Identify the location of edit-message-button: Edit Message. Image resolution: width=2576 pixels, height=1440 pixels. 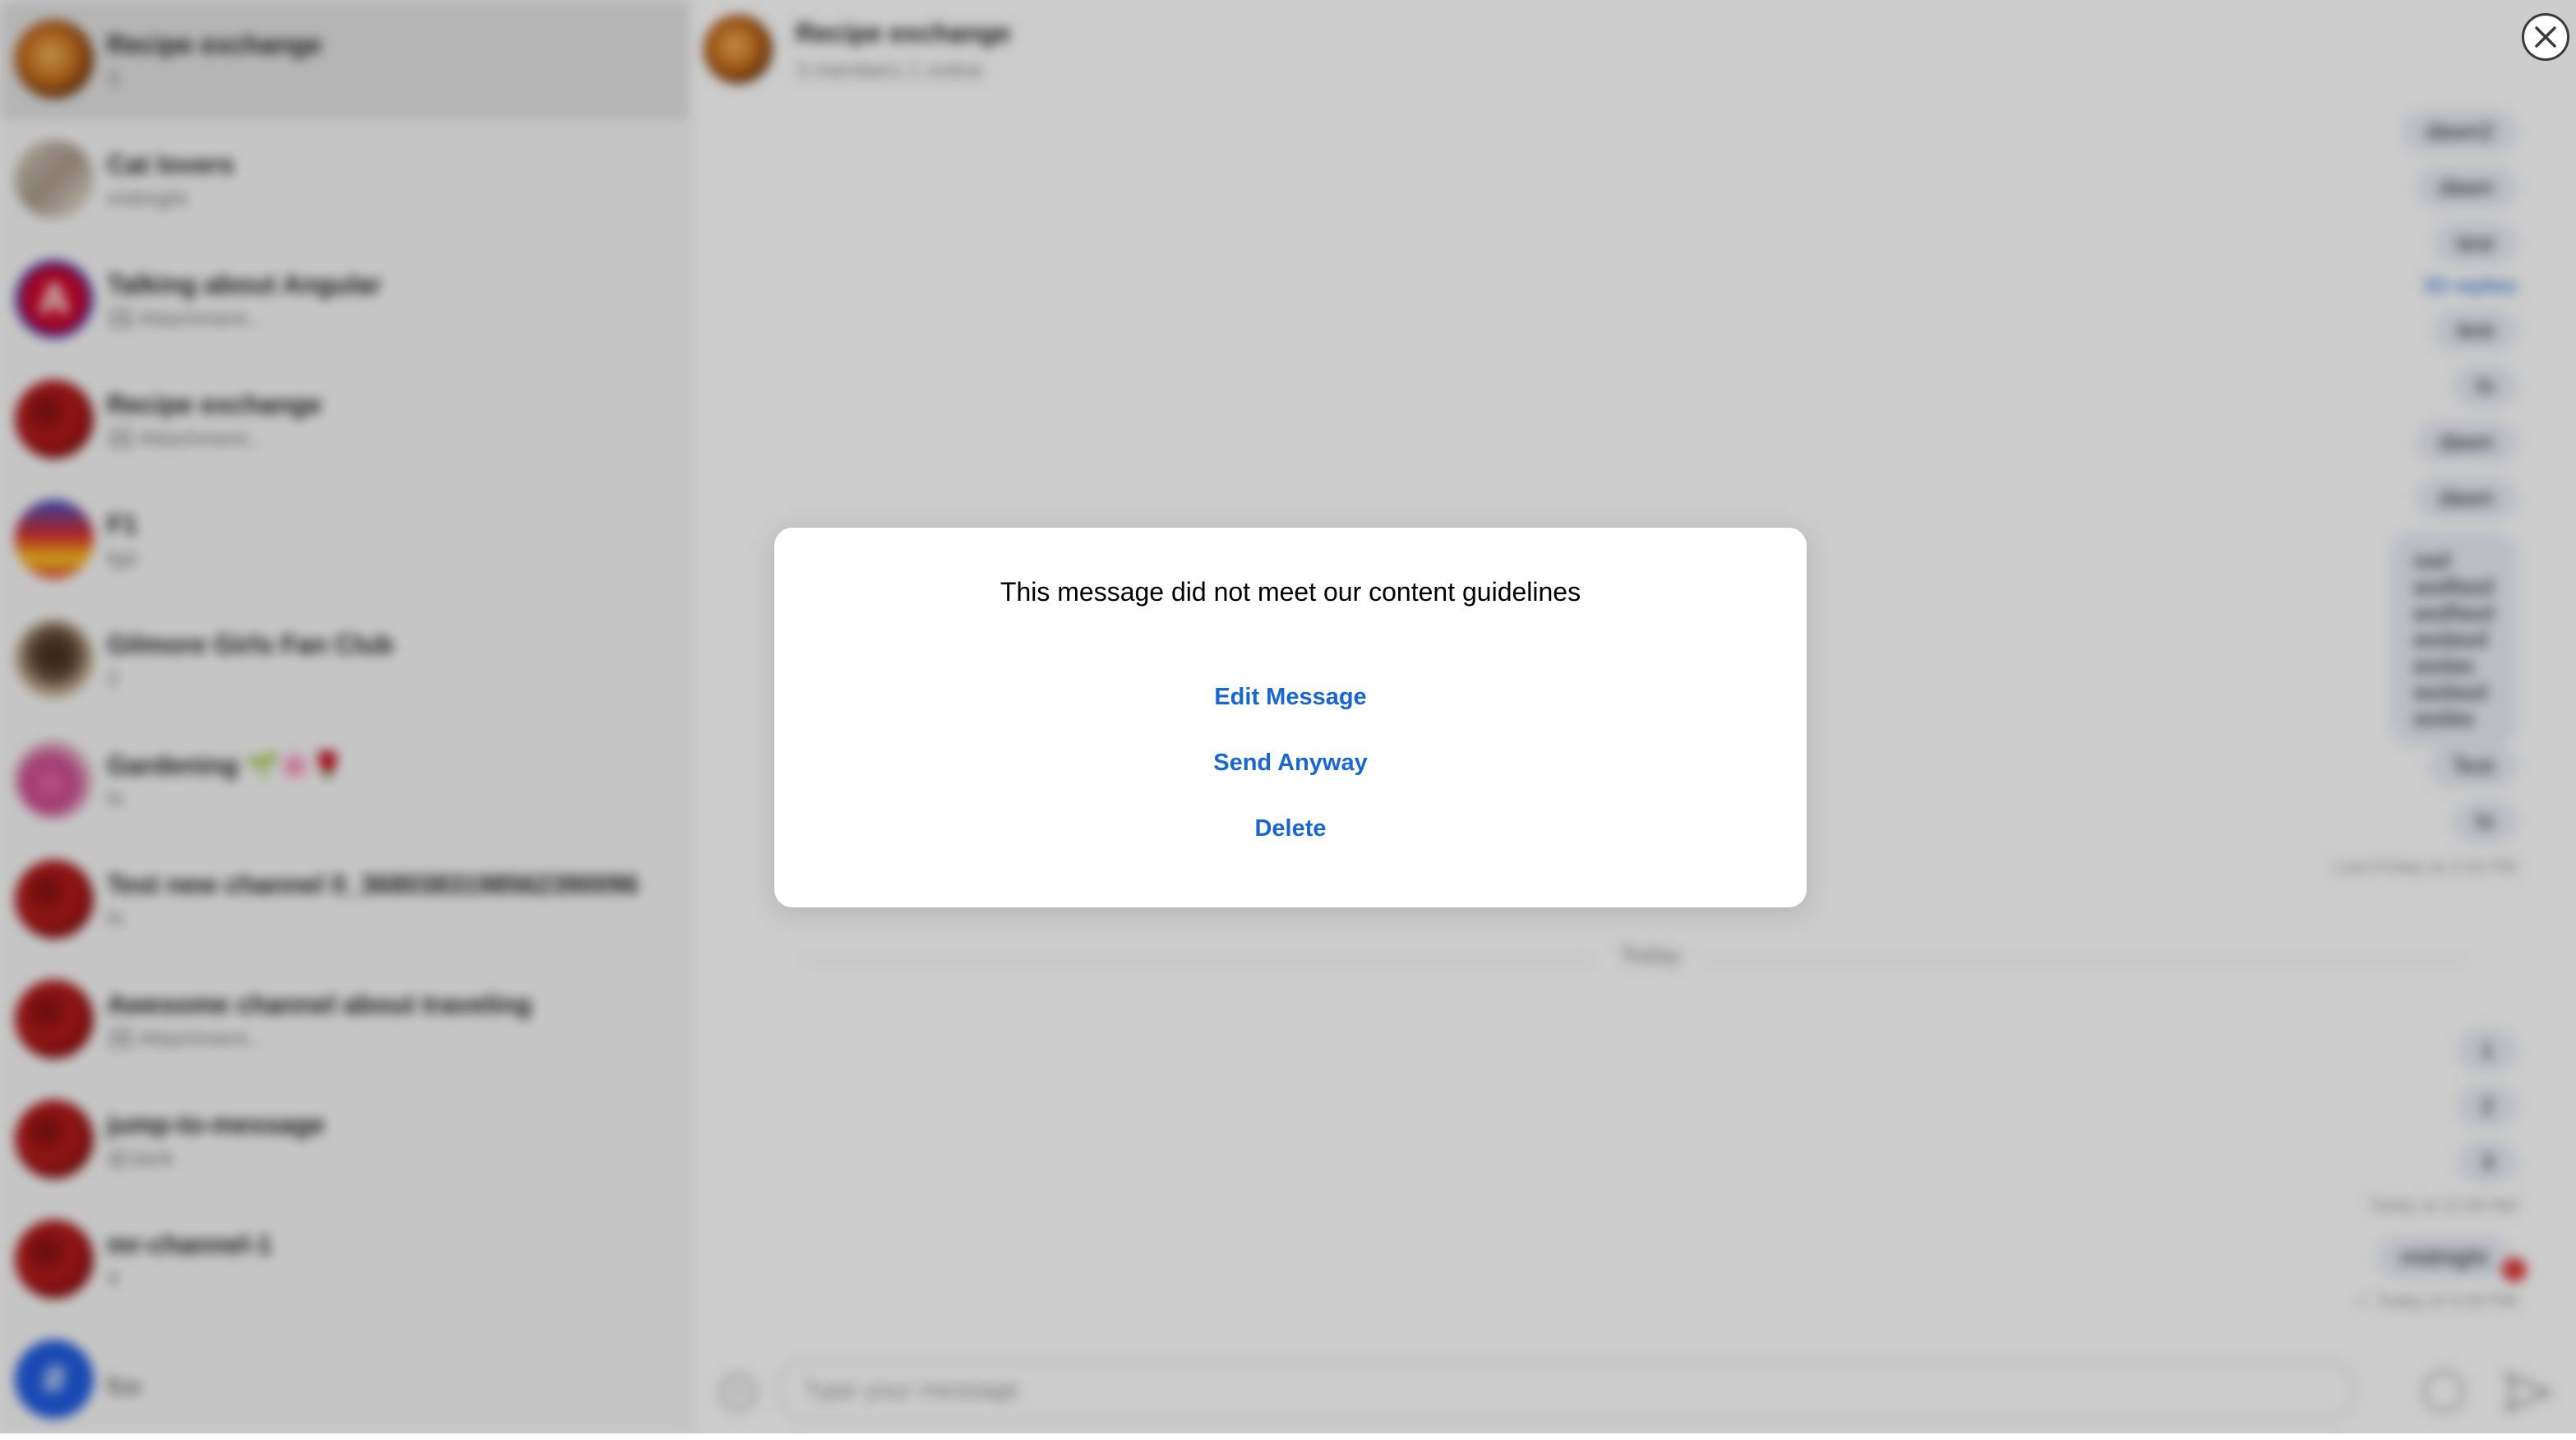
(1291, 697).